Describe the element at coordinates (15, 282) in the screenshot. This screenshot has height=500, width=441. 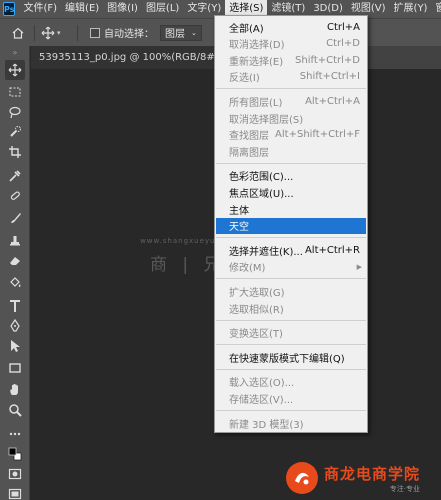
I see `paint-bucket-icon` at that location.